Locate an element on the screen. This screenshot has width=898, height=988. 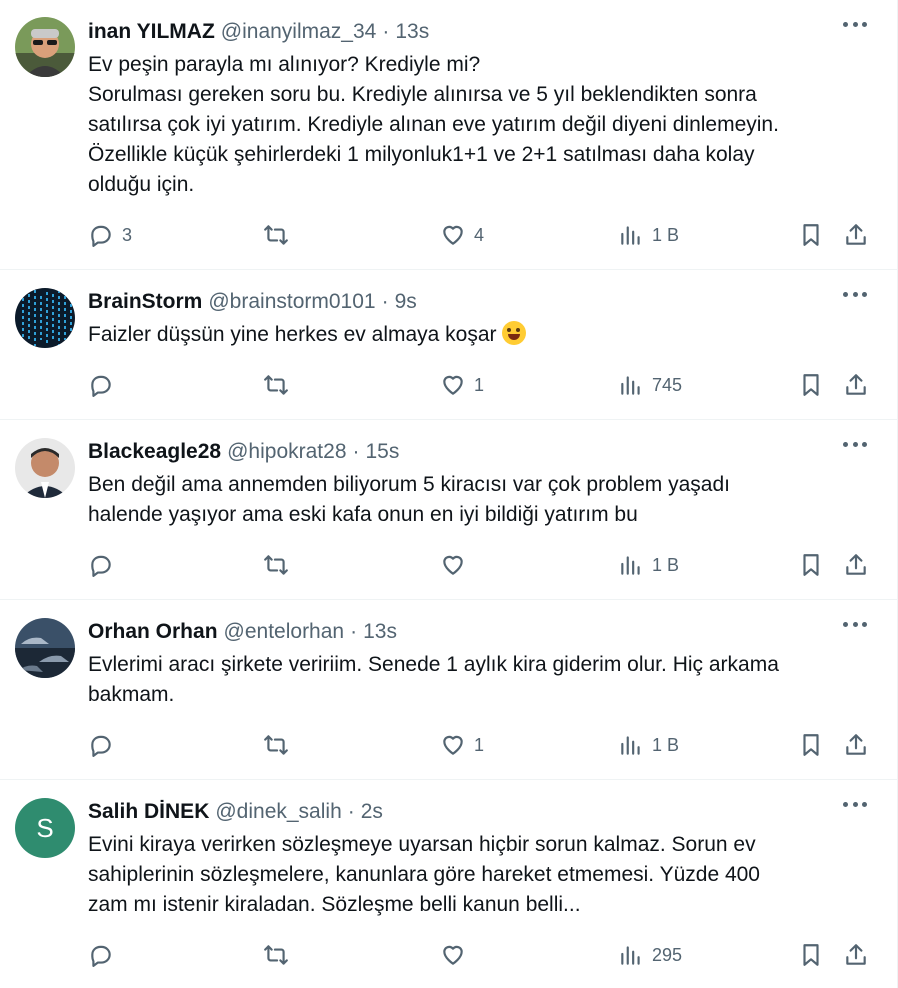
tweet-actions: 3 4 1 B is located at coordinates (482, 238).